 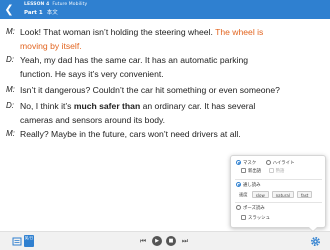 I want to click on speed-fast-button: fast, so click(x=304, y=194).